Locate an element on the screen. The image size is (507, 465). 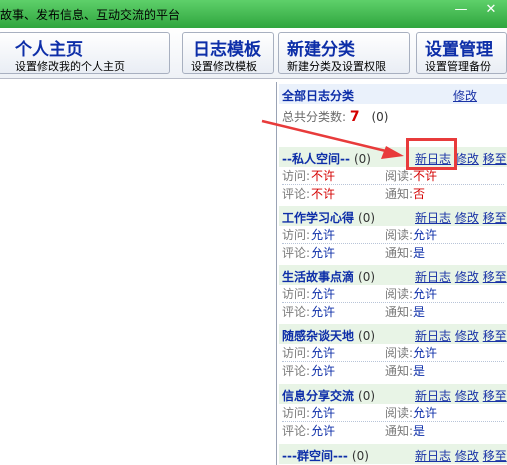
category-name: 生活故事点滴 (0) is located at coordinates (328, 276).